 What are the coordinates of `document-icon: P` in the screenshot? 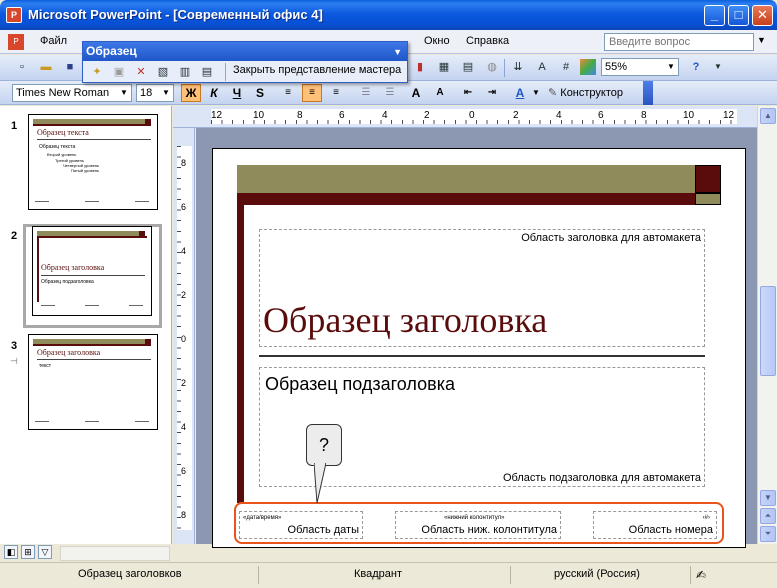 It's located at (16, 42).